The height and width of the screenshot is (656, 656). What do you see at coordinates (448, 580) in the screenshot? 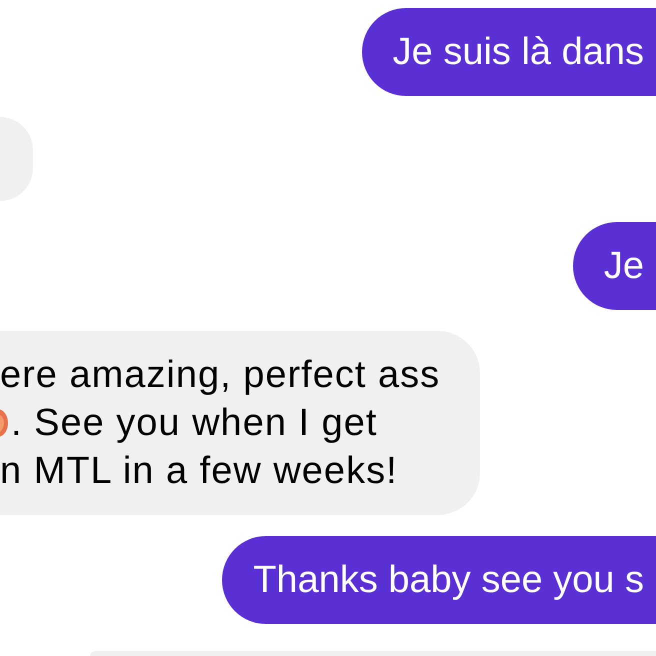
I see `message-text: Thanks baby see you s` at bounding box center [448, 580].